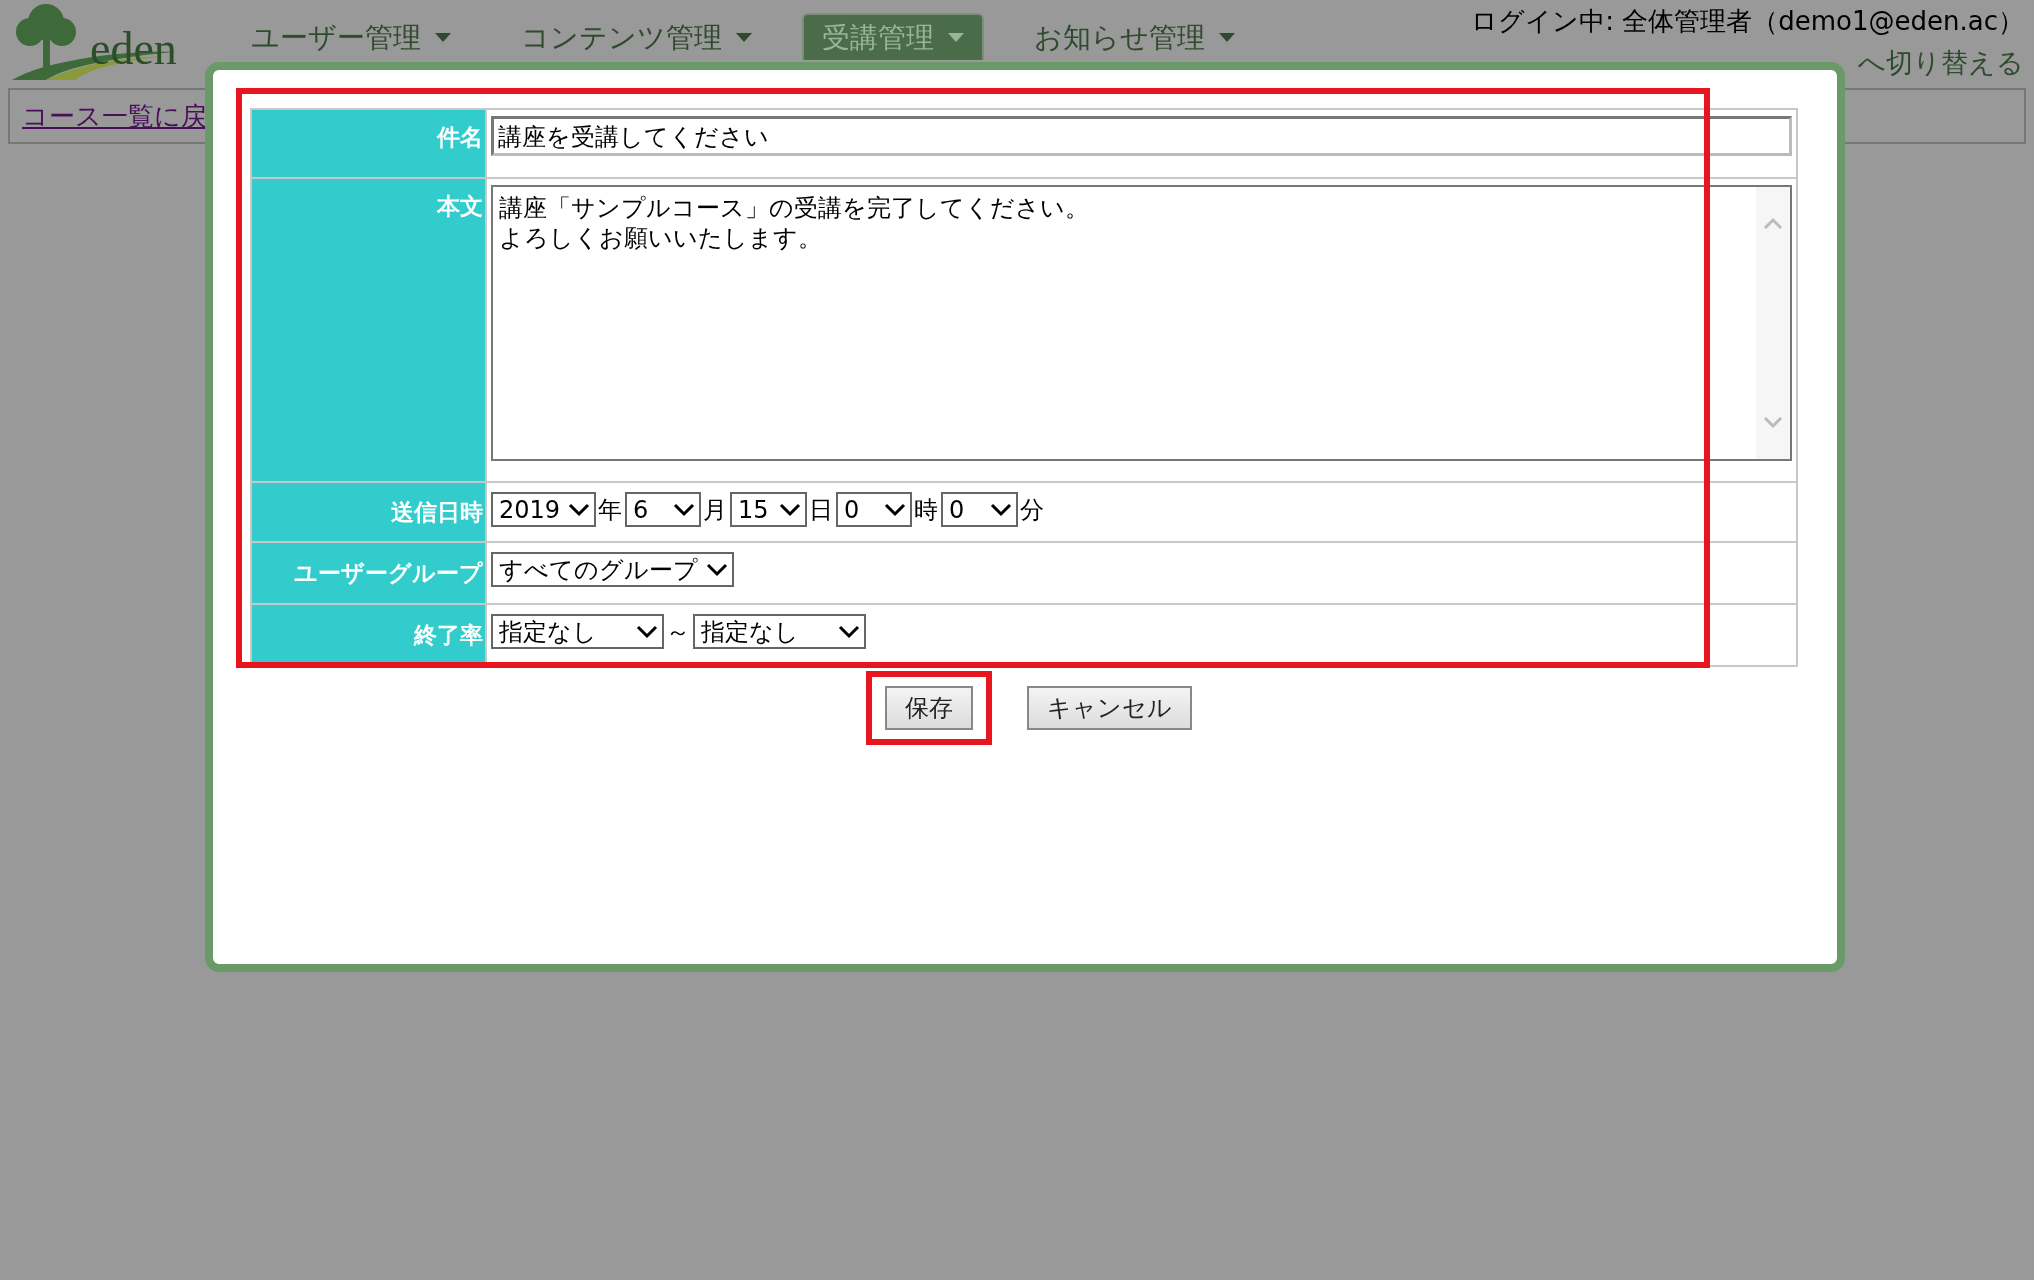  Describe the element at coordinates (794, 208) in the screenshot. I see `message-line: 講座「サンプルコース」の受講を完了してください。` at that location.